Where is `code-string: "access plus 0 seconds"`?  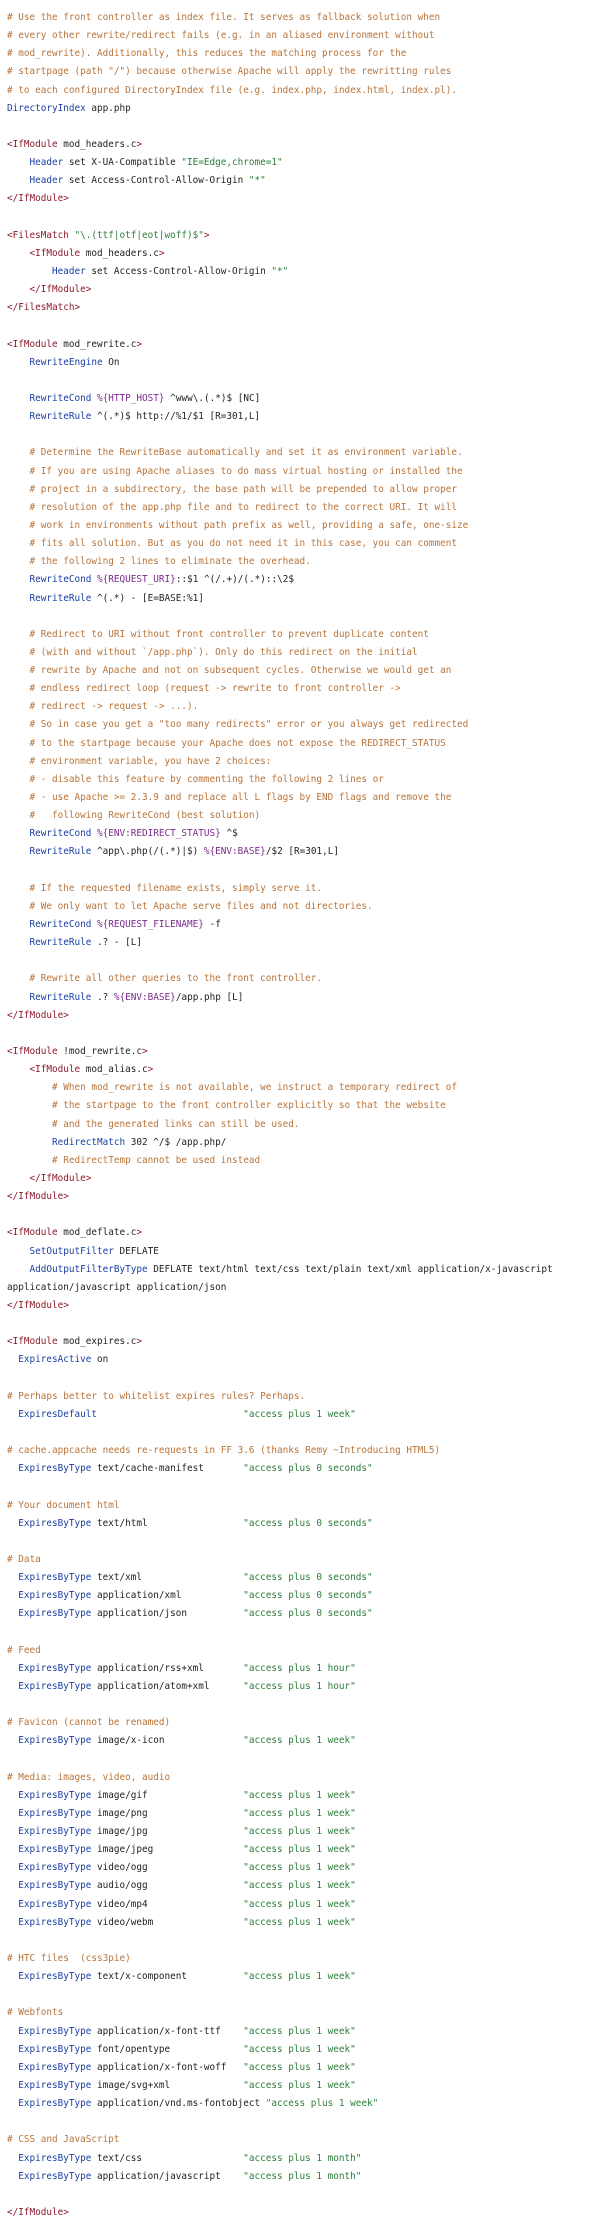
code-string: "access plus 0 seconds" is located at coordinates (308, 1469).